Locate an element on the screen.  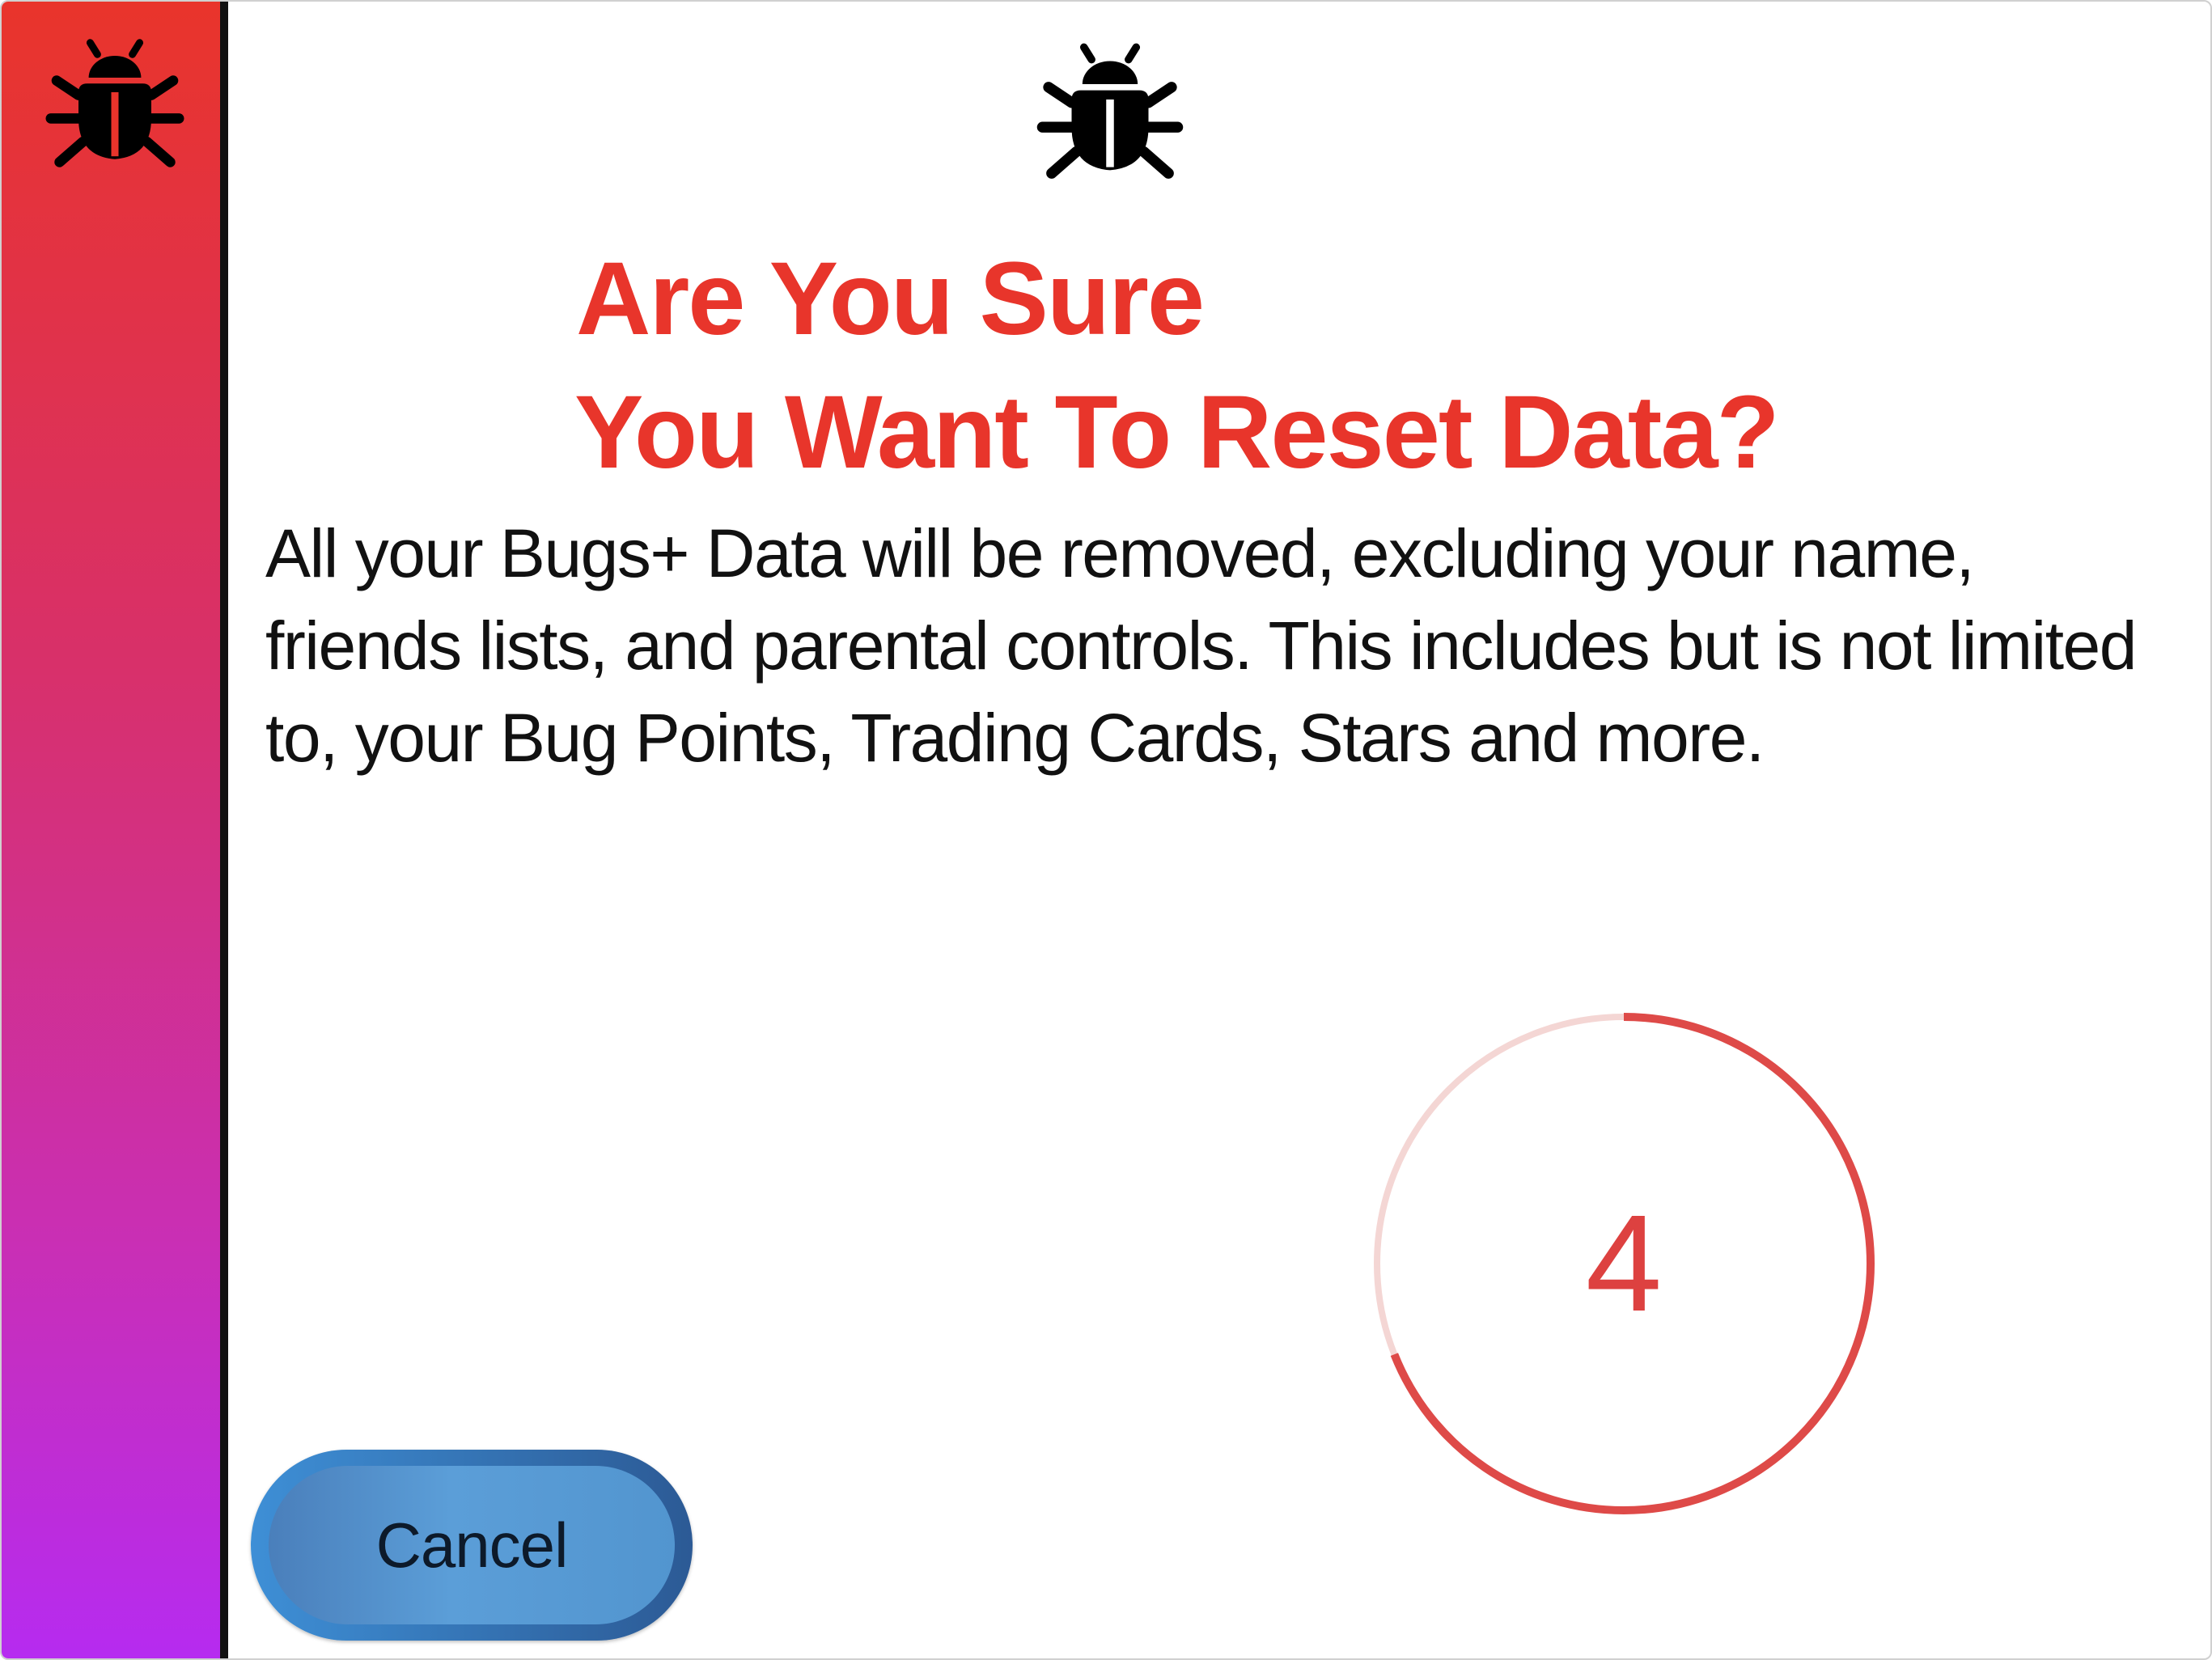
dialog-title: Are You Sure You Want To Reset Data? is located at coordinates (1177, 365).